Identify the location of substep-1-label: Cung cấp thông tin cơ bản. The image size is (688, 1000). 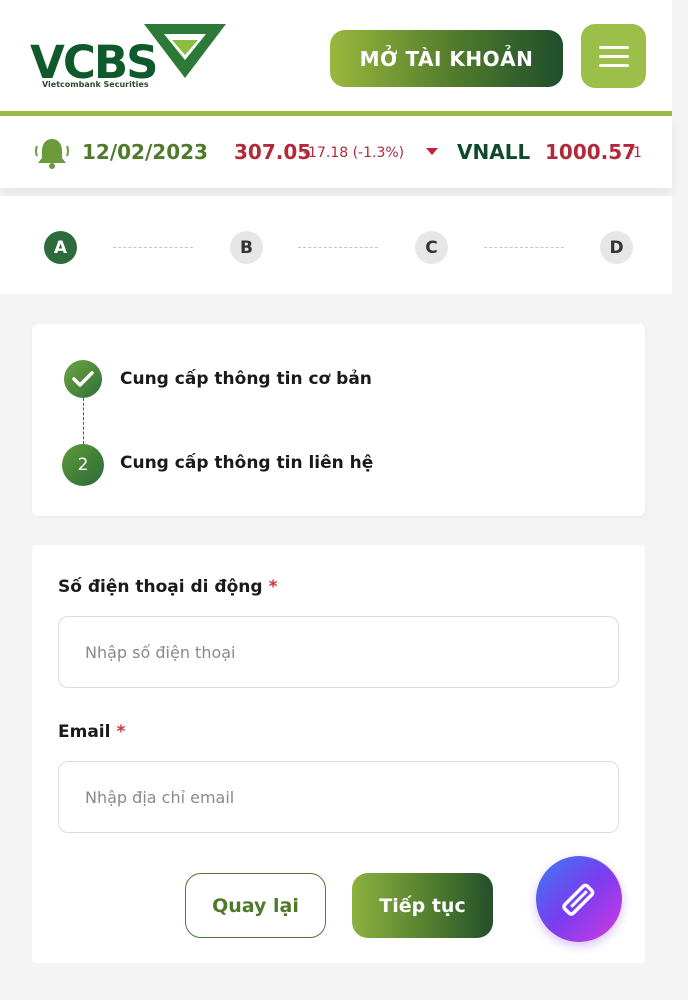
(246, 379).